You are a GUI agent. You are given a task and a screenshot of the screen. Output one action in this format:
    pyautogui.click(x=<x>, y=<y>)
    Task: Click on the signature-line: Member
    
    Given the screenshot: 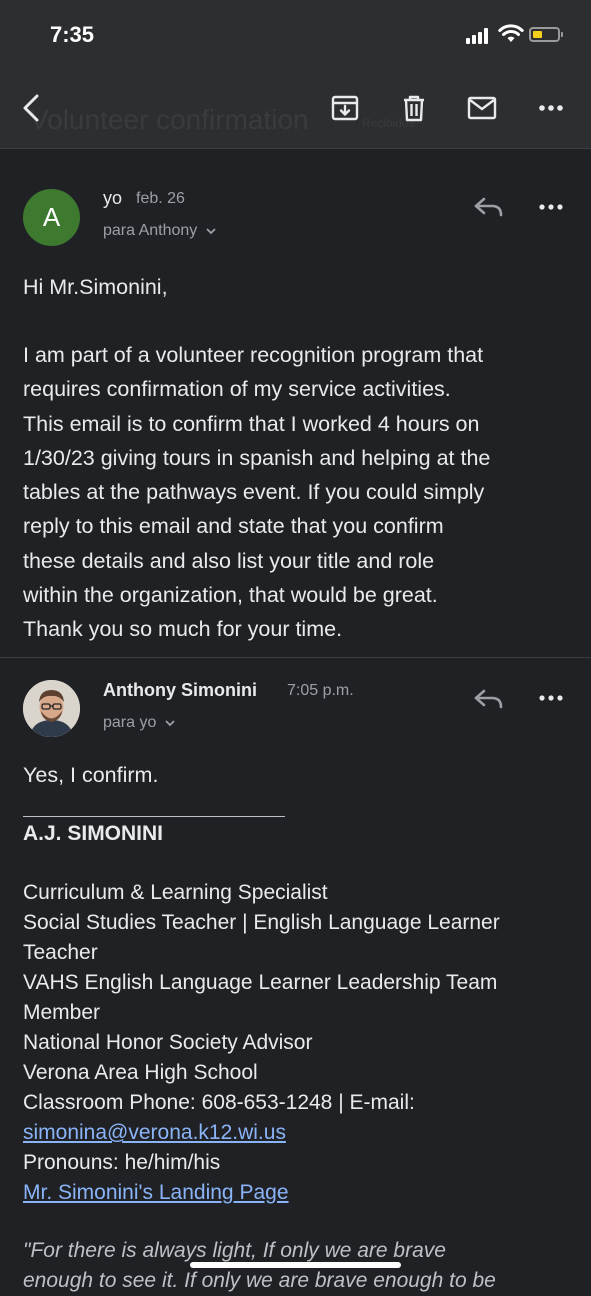 What is the action you would take?
    pyautogui.click(x=62, y=1012)
    